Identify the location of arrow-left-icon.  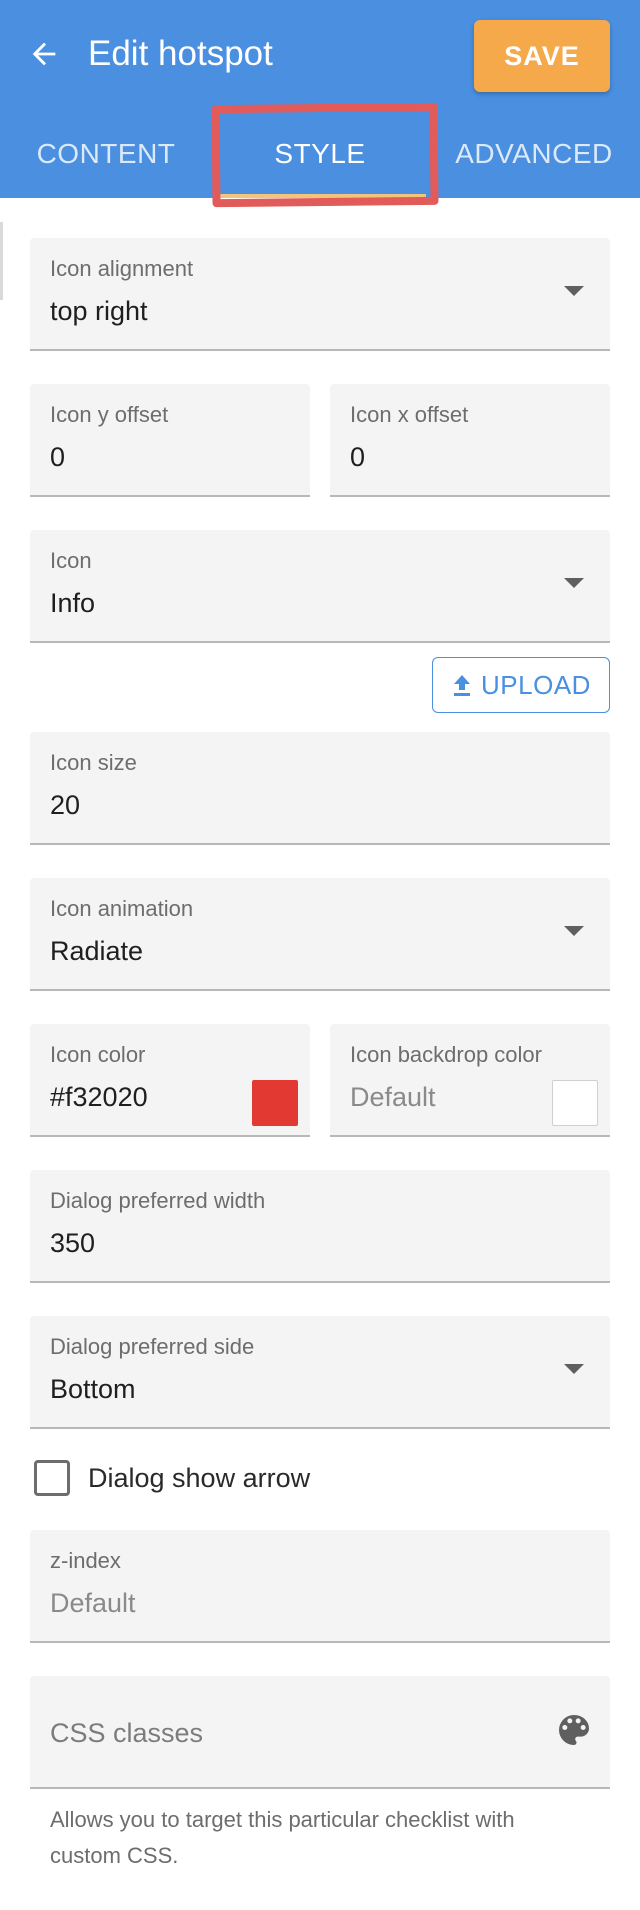
(44, 54).